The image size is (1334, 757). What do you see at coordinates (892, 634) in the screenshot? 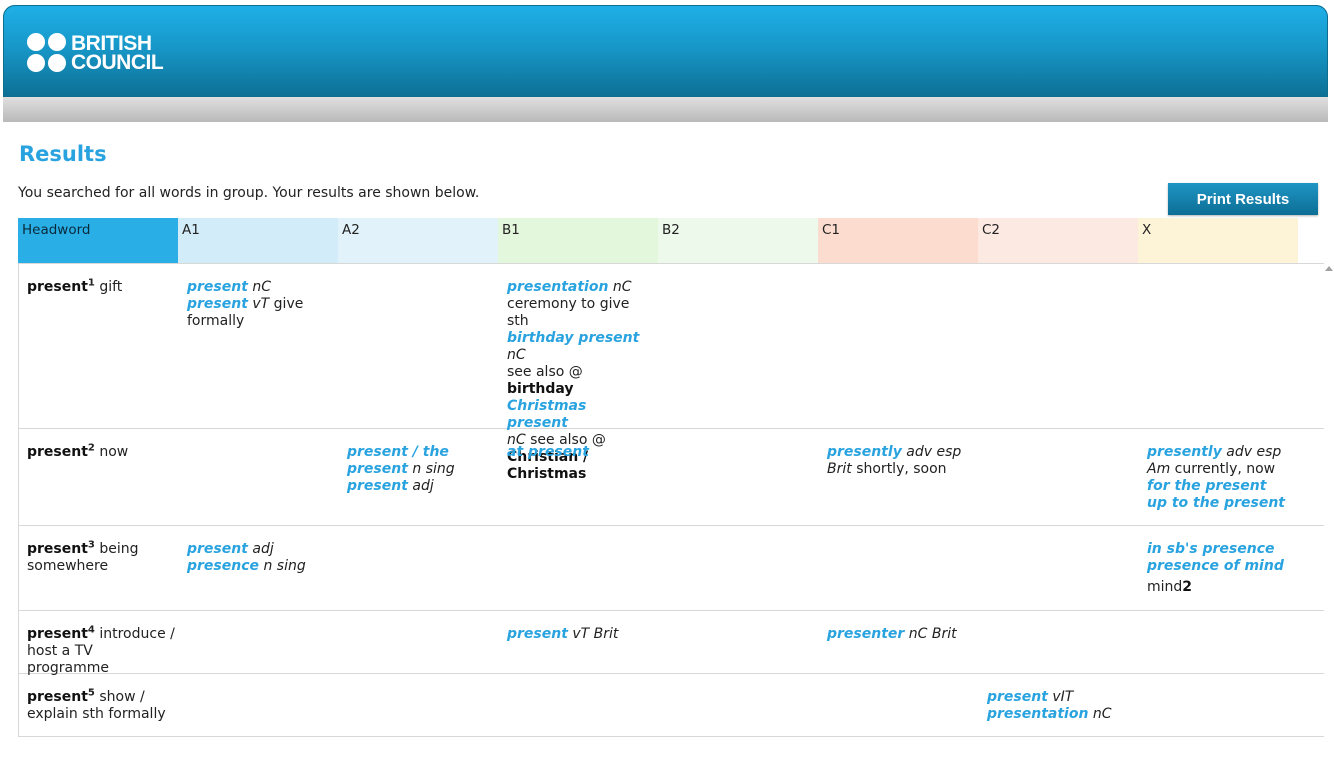
I see `list-item: presenter nC Brit` at bounding box center [892, 634].